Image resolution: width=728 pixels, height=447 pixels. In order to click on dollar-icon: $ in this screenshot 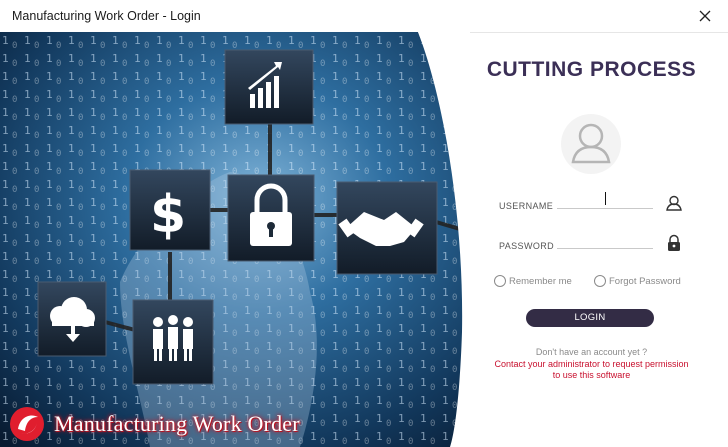, I will do `click(168, 215)`.